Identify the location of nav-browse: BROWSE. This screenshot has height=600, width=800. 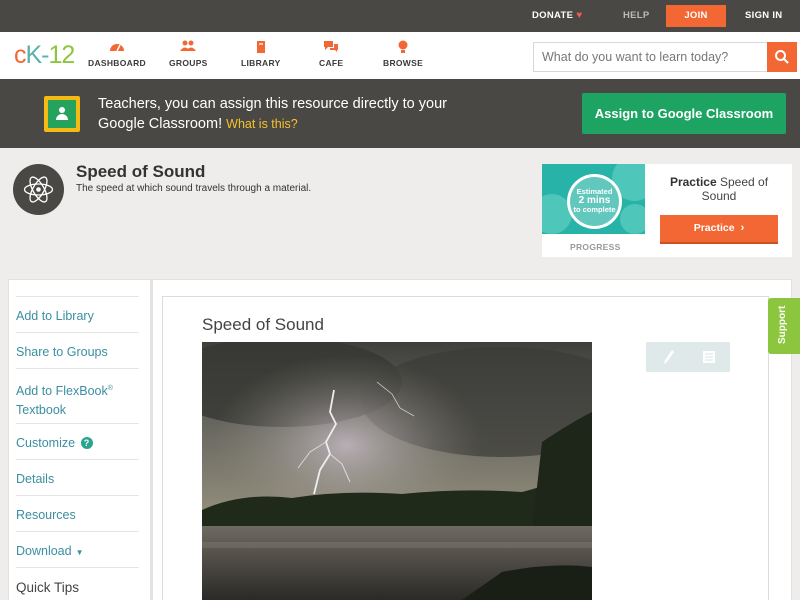
(403, 54).